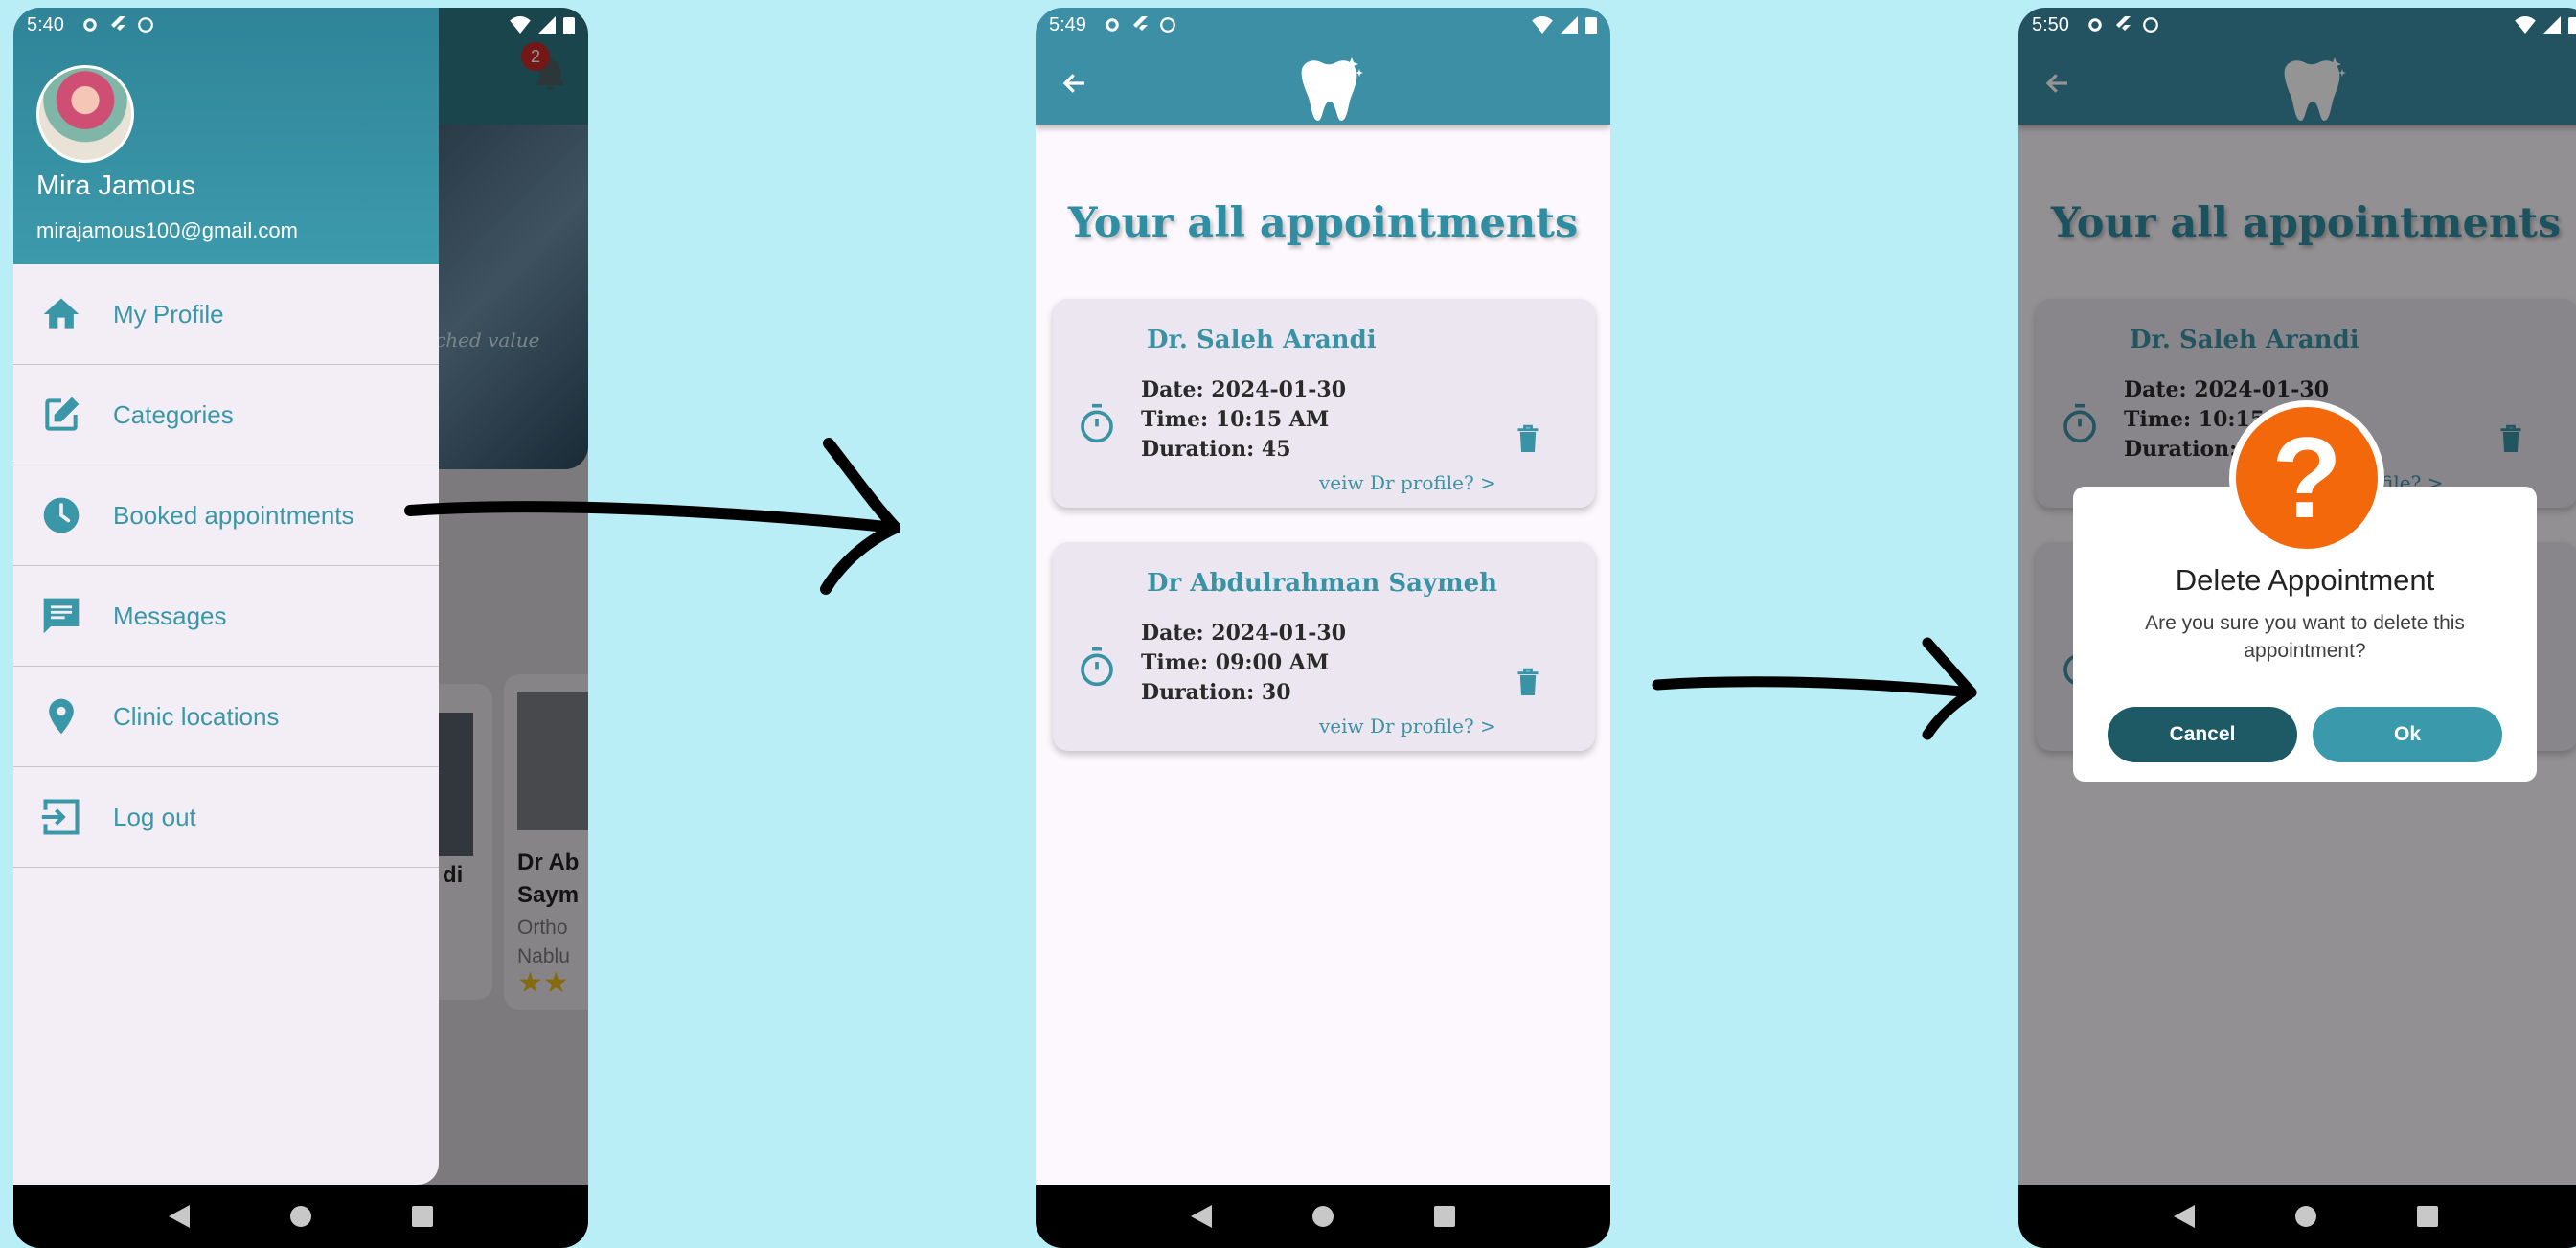 Image resolution: width=2576 pixels, height=1248 pixels. Describe the element at coordinates (61, 716) in the screenshot. I see `location-pin-icon` at that location.